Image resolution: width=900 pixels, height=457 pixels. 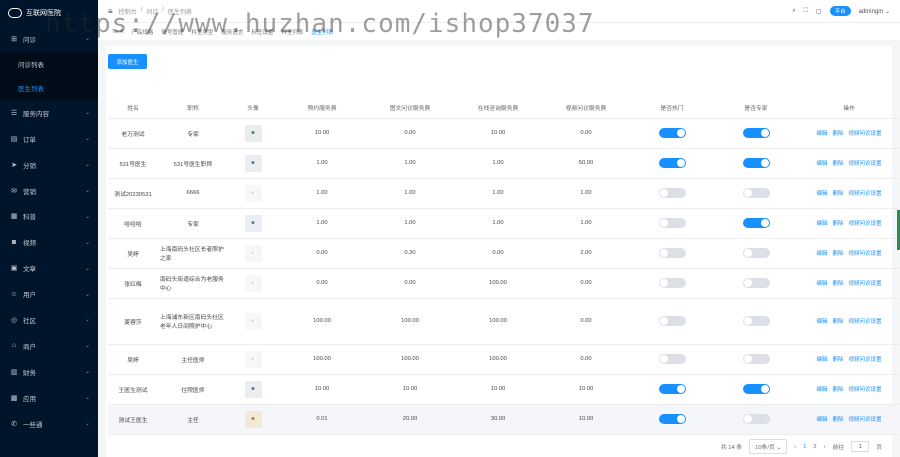 What do you see at coordinates (127, 61) in the screenshot?
I see `add-doctor-button: 添加医生` at bounding box center [127, 61].